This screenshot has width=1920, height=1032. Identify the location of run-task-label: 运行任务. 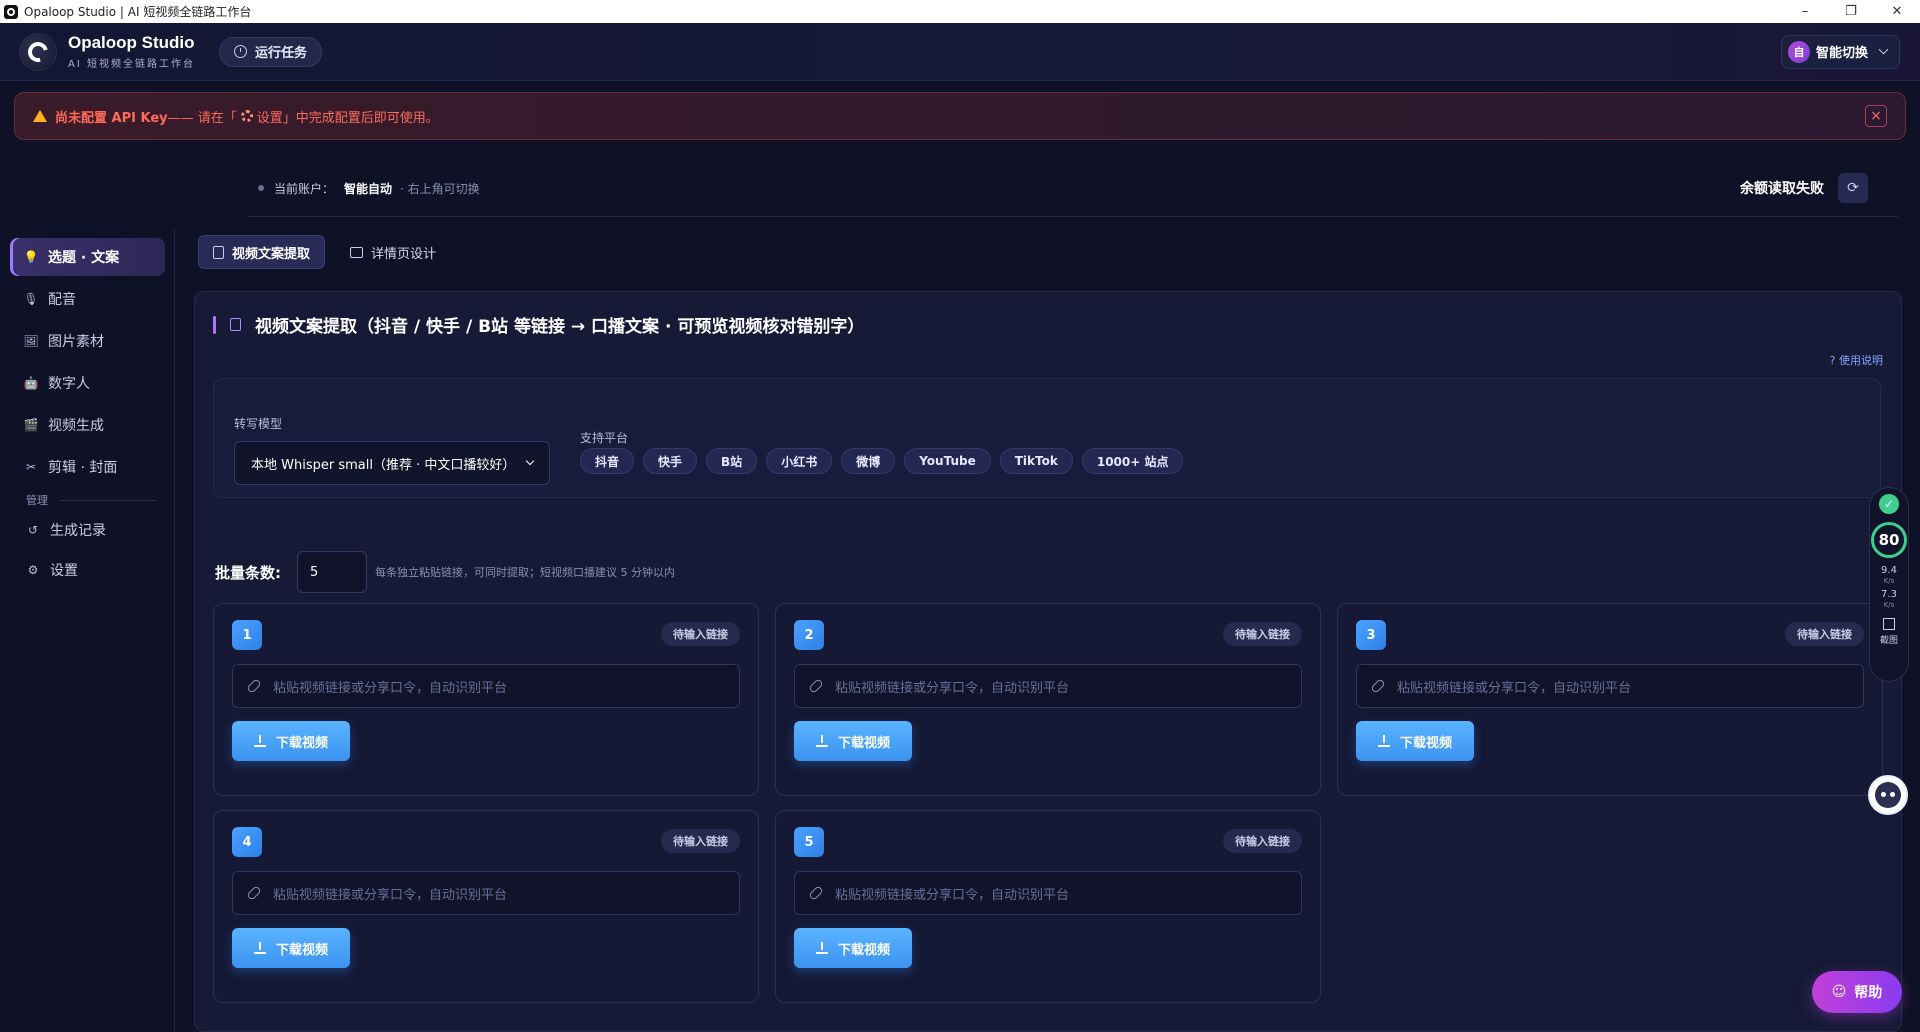
(280, 53).